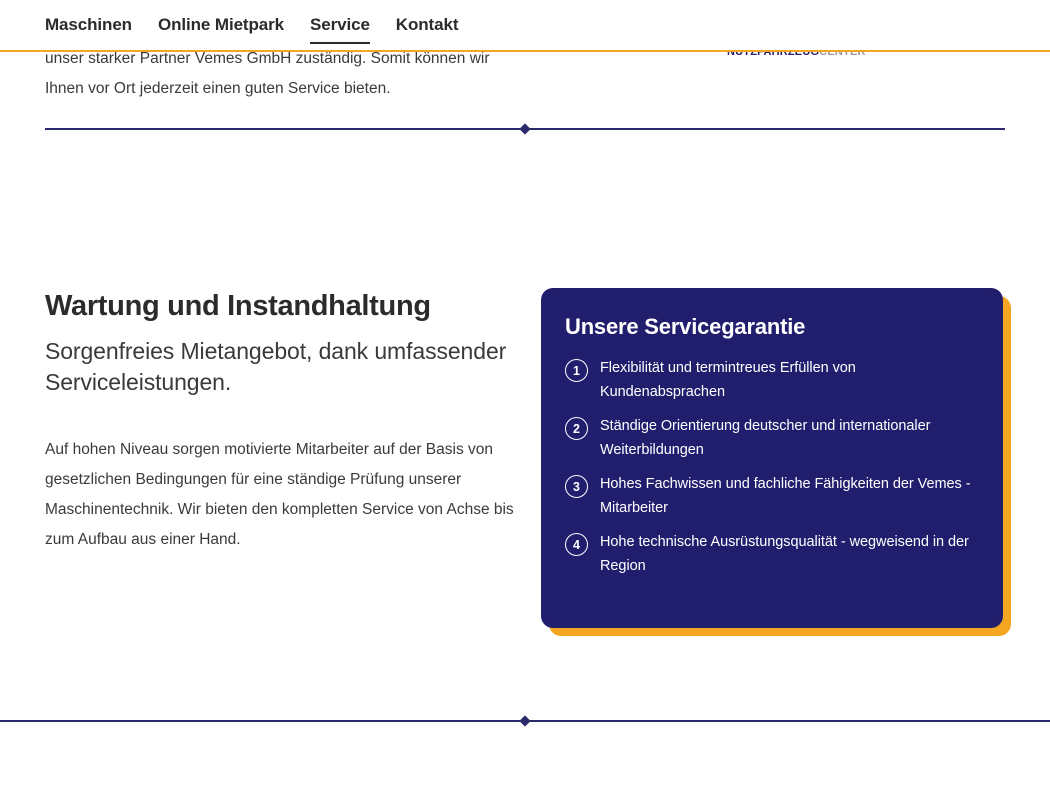  Describe the element at coordinates (576, 544) in the screenshot. I see `number-badge-icon: 4` at that location.